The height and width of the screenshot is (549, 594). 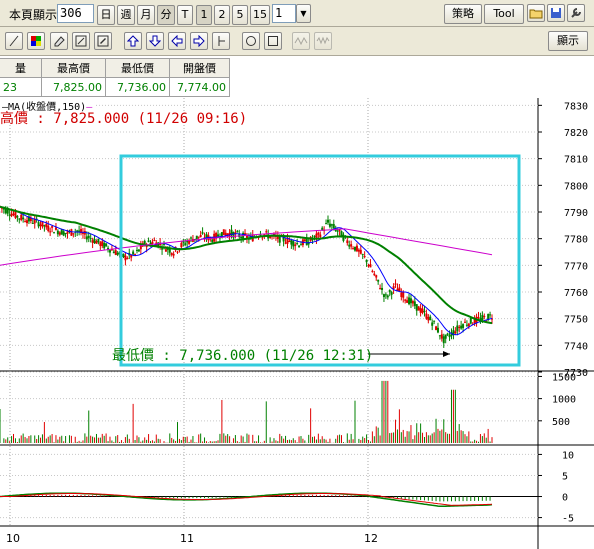 I want to click on min-5-button: 5, so click(x=240, y=15).